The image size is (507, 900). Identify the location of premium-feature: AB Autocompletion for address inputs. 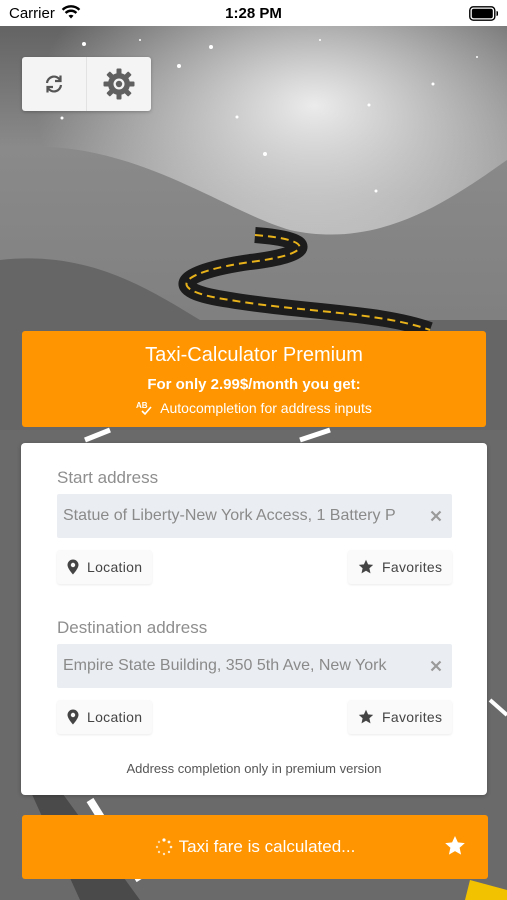
(254, 408).